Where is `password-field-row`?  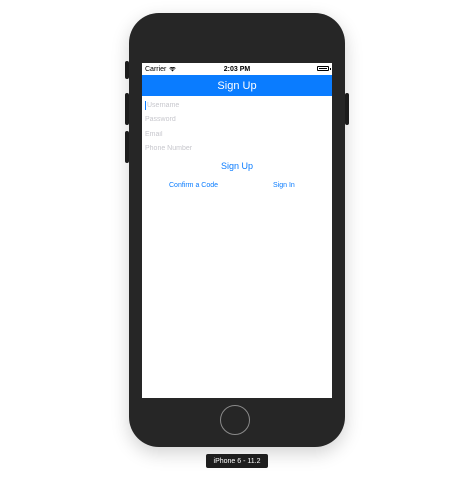 password-field-row is located at coordinates (237, 120).